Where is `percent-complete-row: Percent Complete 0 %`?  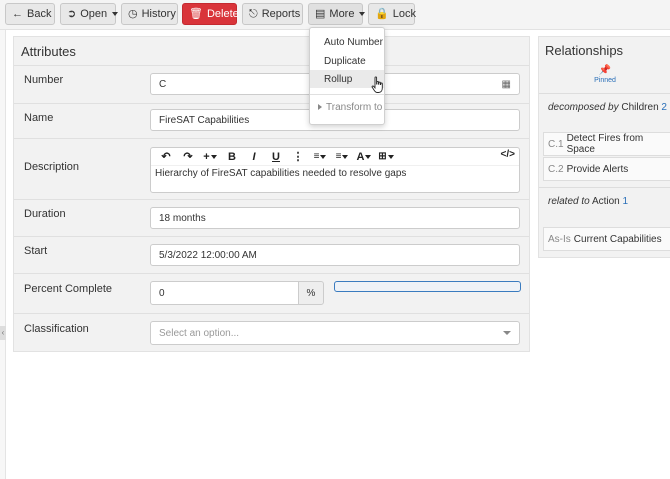 percent-complete-row: Percent Complete 0 % is located at coordinates (271, 293).